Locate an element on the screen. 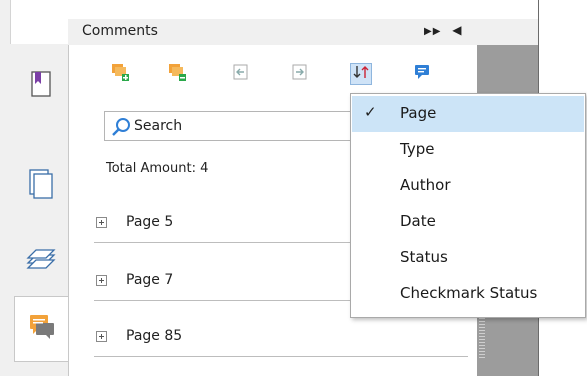 The image size is (587, 376). comments-tab is located at coordinates (41, 329).